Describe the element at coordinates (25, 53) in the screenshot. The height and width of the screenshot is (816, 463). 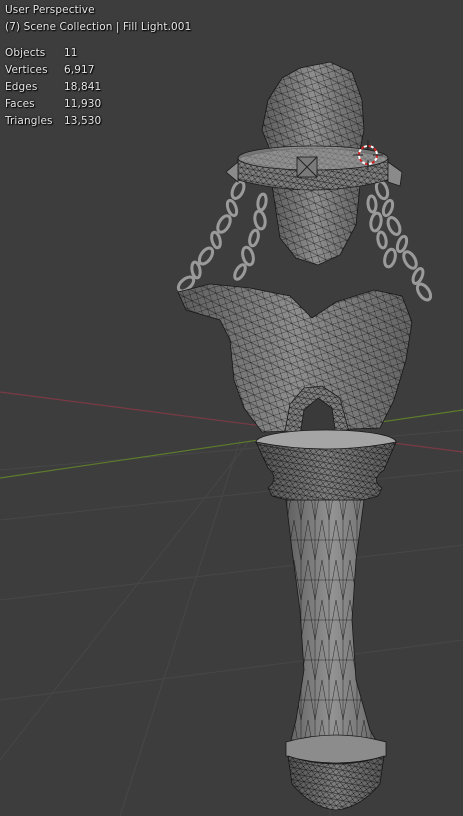
I see `stat-label-objects: Objects` at that location.